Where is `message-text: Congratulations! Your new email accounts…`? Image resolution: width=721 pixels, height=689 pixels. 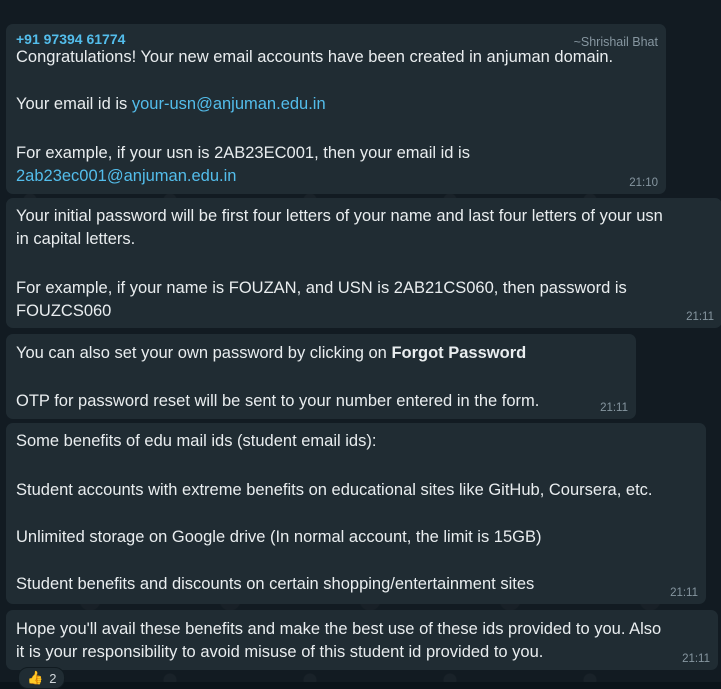 message-text: Congratulations! Your new email accounts… is located at coordinates (315, 57).